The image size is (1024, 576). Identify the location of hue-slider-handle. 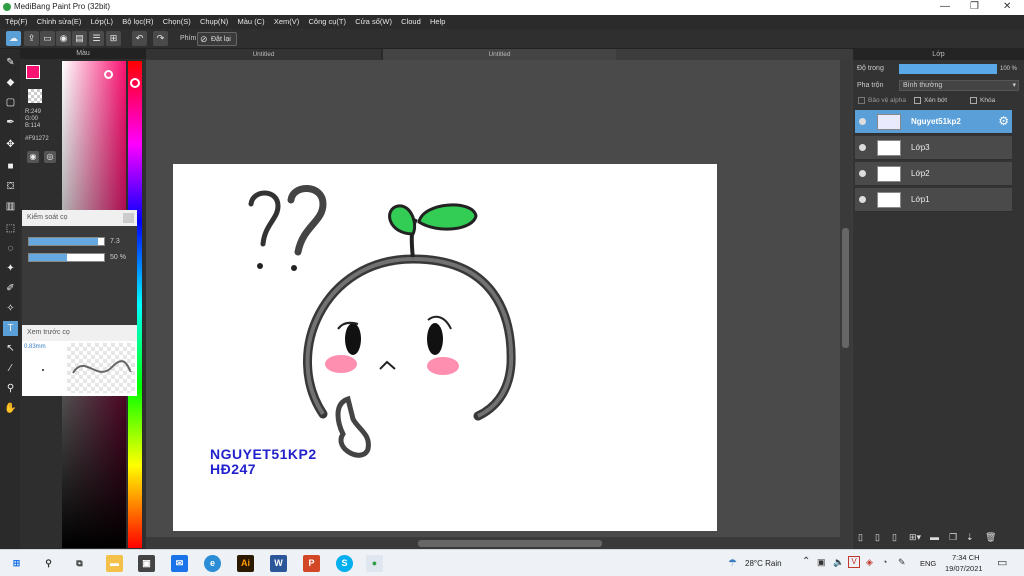
(135, 83).